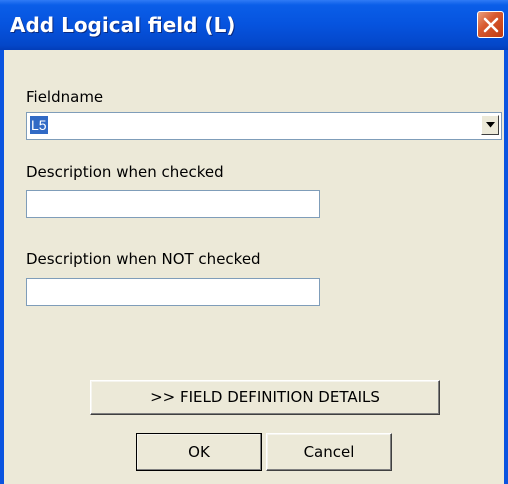 This screenshot has height=484, width=508. I want to click on close-icon, so click(491, 25).